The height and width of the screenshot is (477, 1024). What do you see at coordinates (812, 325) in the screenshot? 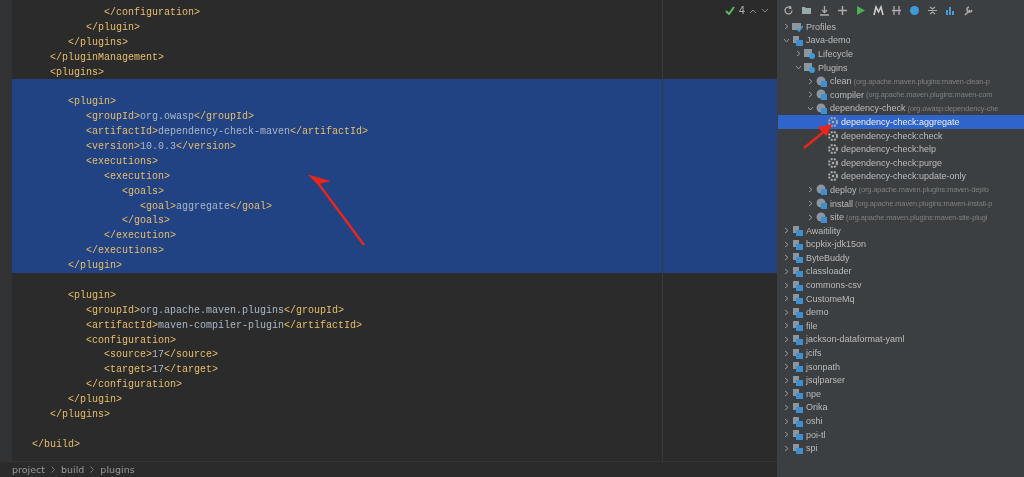
I see `tree-item: file` at bounding box center [812, 325].